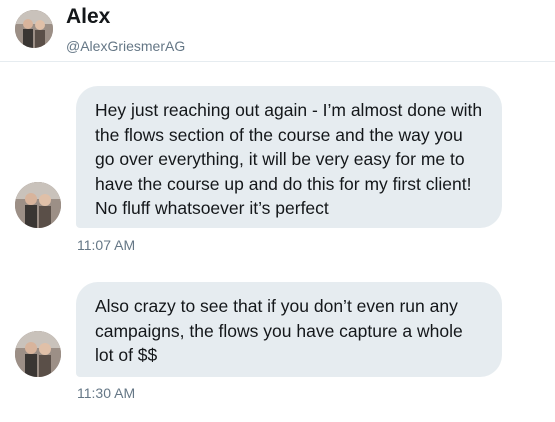  Describe the element at coordinates (106, 245) in the screenshot. I see `message-timestamp: 11:07 AM` at that location.